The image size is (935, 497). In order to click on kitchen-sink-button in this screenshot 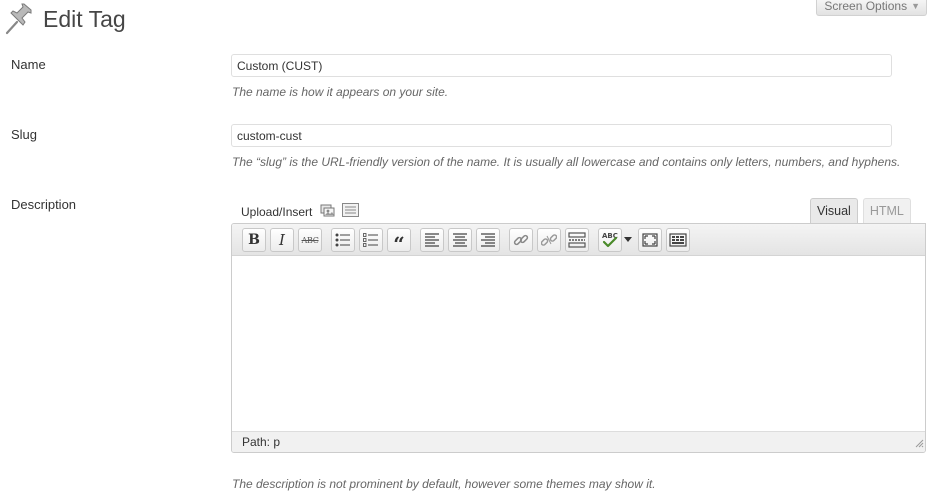, I will do `click(678, 240)`.